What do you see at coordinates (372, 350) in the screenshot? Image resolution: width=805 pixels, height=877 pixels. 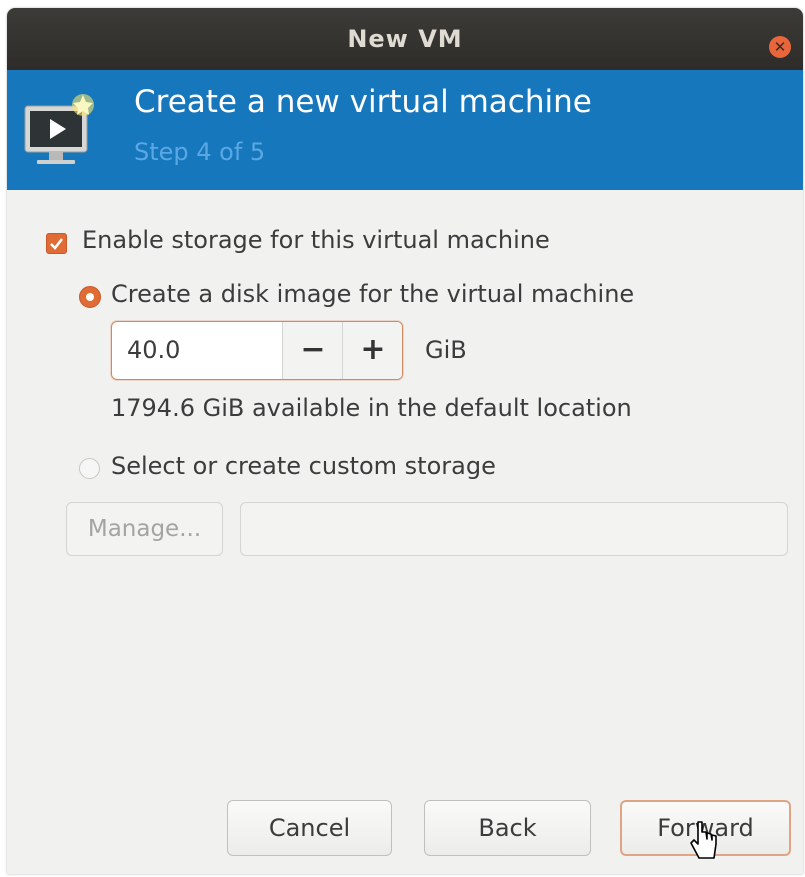 I see `increment-button: +` at bounding box center [372, 350].